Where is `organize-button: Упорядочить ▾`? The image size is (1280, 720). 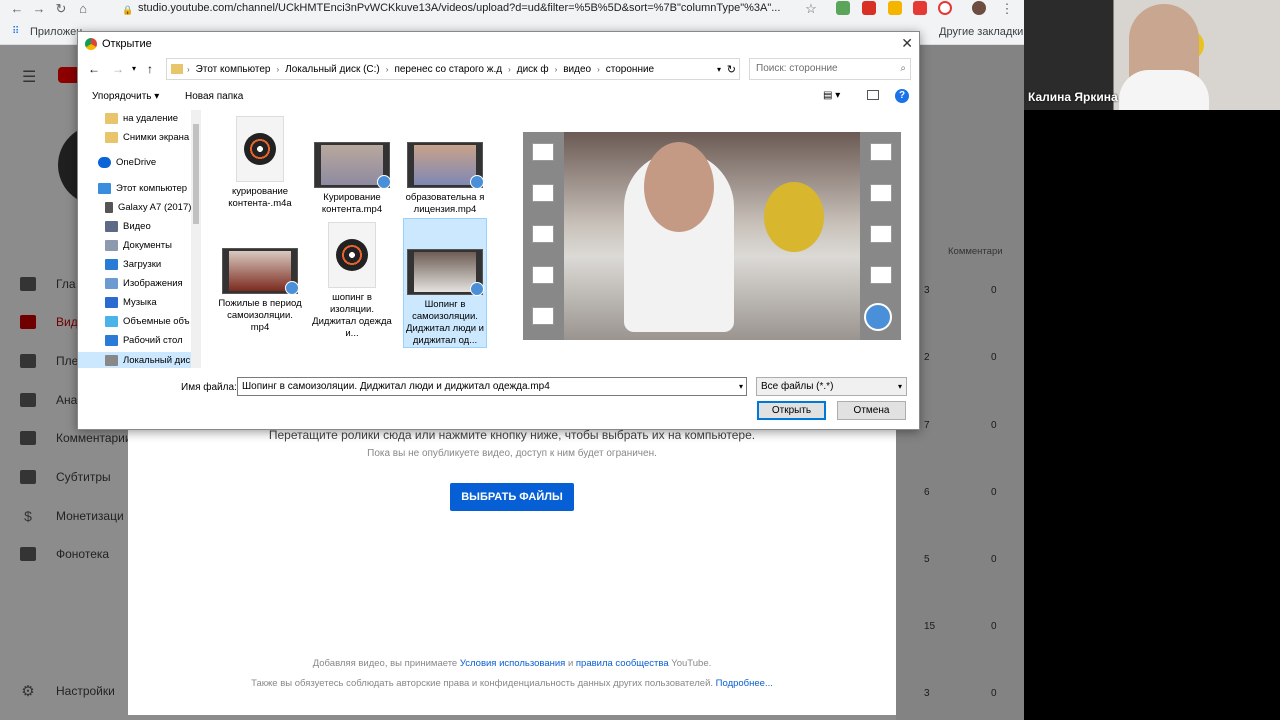
organize-button: Упорядочить ▾ is located at coordinates (125, 96).